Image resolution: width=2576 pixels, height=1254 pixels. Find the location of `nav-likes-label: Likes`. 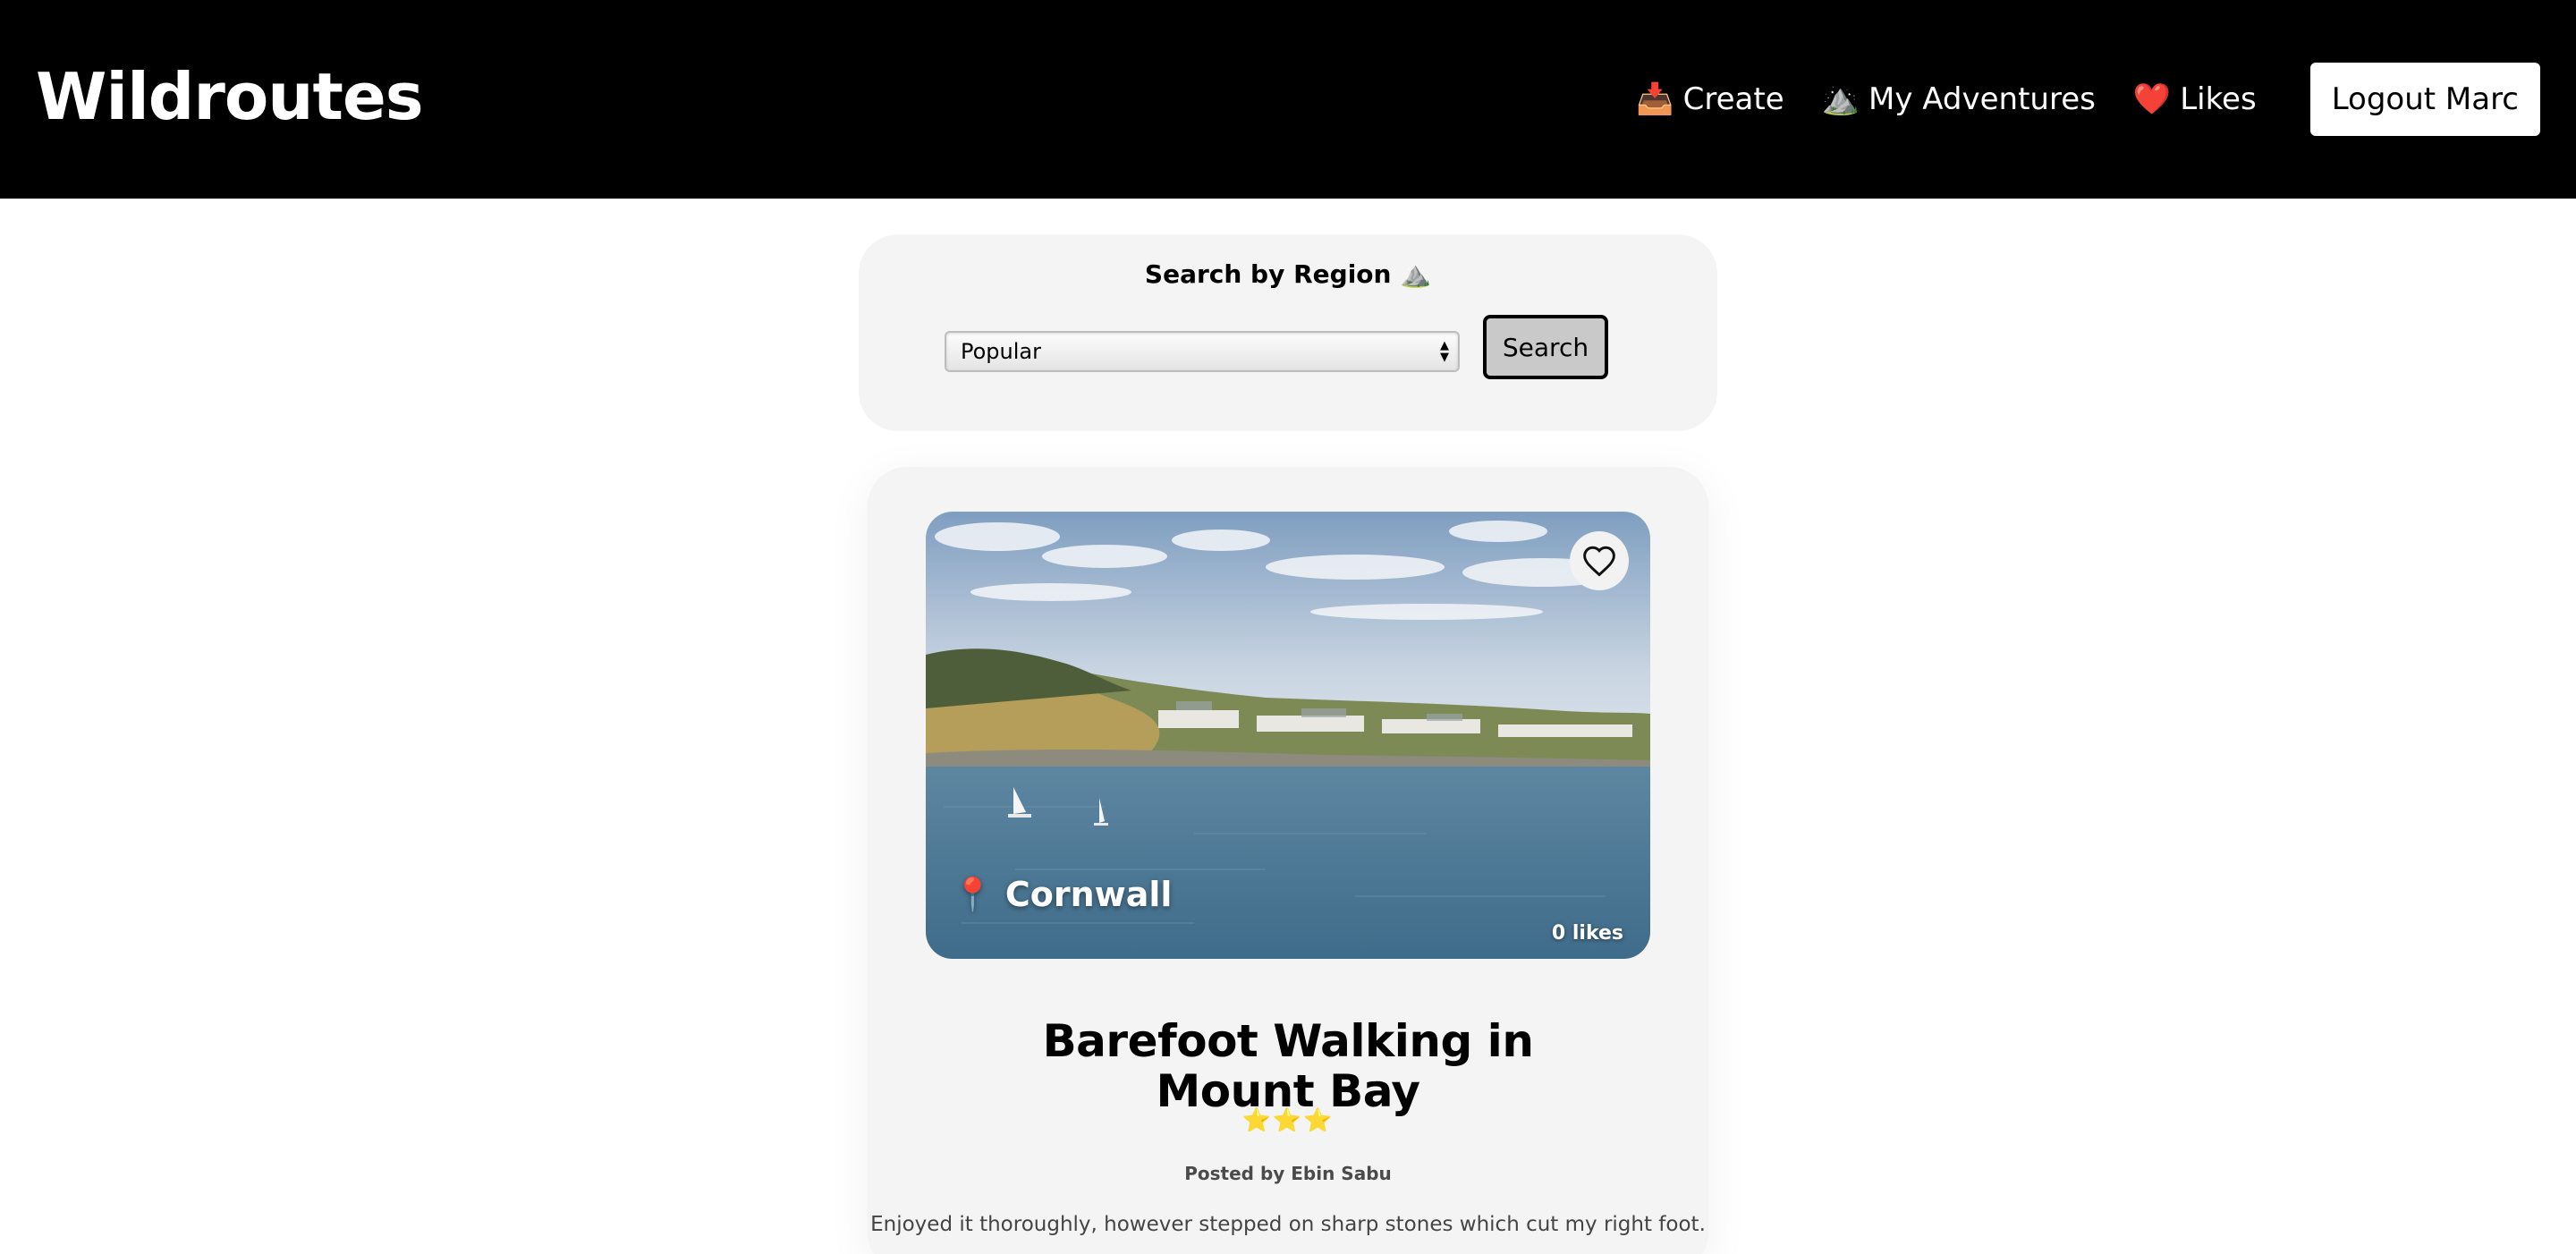

nav-likes-label: Likes is located at coordinates (2218, 99).